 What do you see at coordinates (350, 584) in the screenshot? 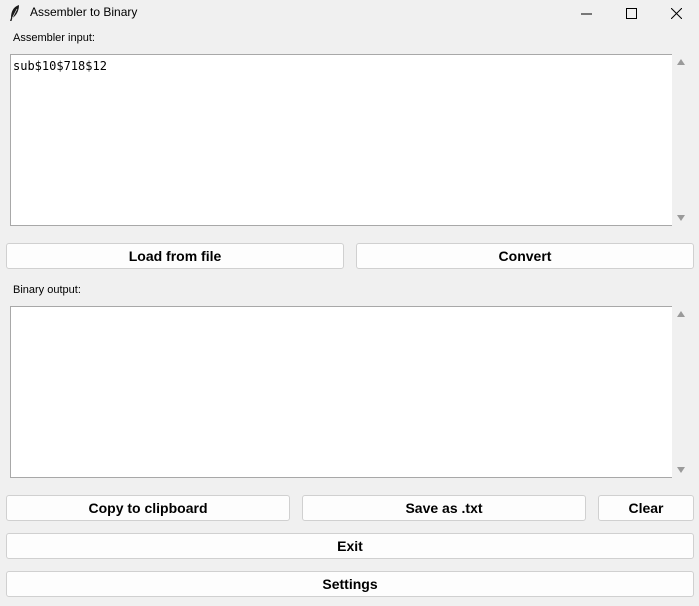
I see `settings-button: Settings` at bounding box center [350, 584].